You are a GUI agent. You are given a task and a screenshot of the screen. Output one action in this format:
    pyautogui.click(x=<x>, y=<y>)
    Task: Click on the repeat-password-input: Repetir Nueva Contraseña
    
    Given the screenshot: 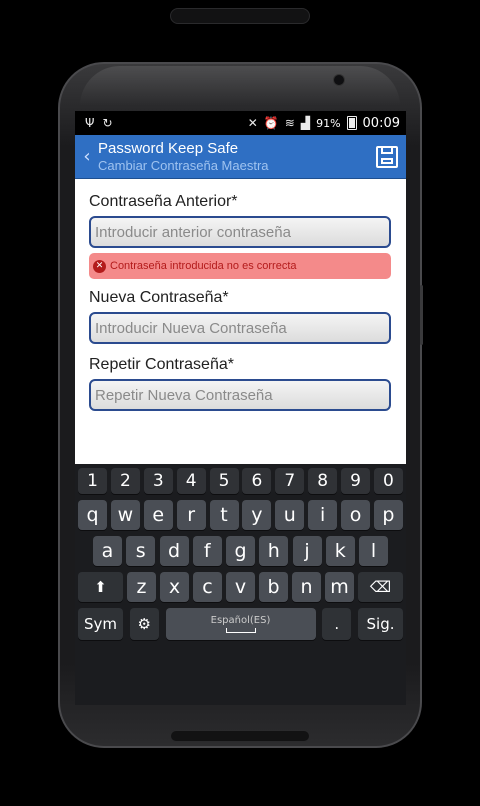 What is the action you would take?
    pyautogui.click(x=240, y=395)
    